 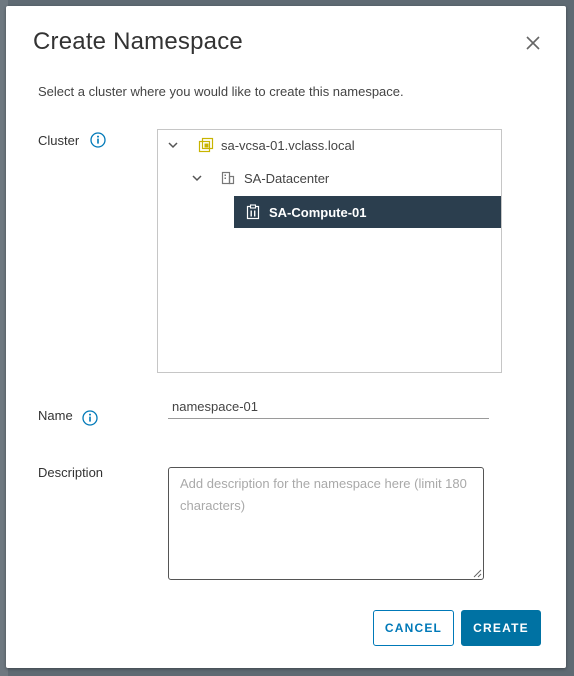 I want to click on description-label: Description, so click(x=71, y=472).